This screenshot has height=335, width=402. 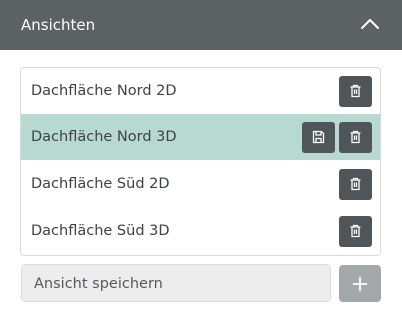 What do you see at coordinates (100, 231) in the screenshot?
I see `view-item-label: Dachfläche Süd 3D` at bounding box center [100, 231].